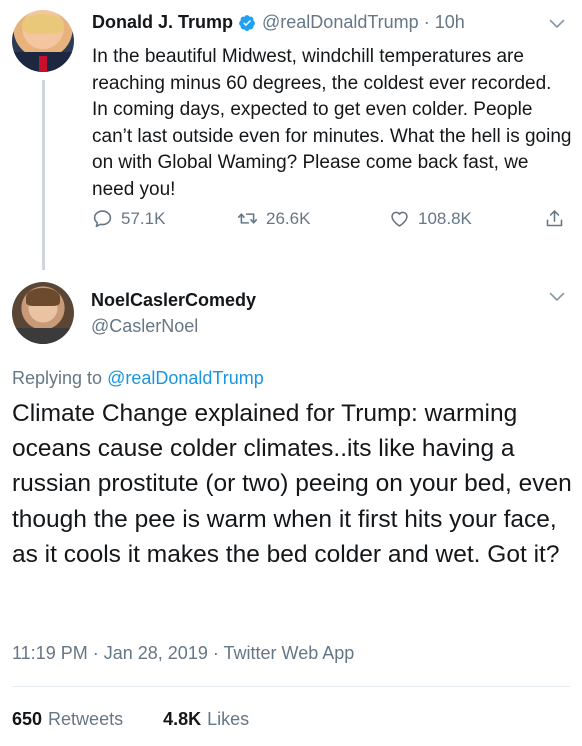 The width and height of the screenshot is (582, 746). What do you see at coordinates (228, 719) in the screenshot?
I see `likes-label: Likes` at bounding box center [228, 719].